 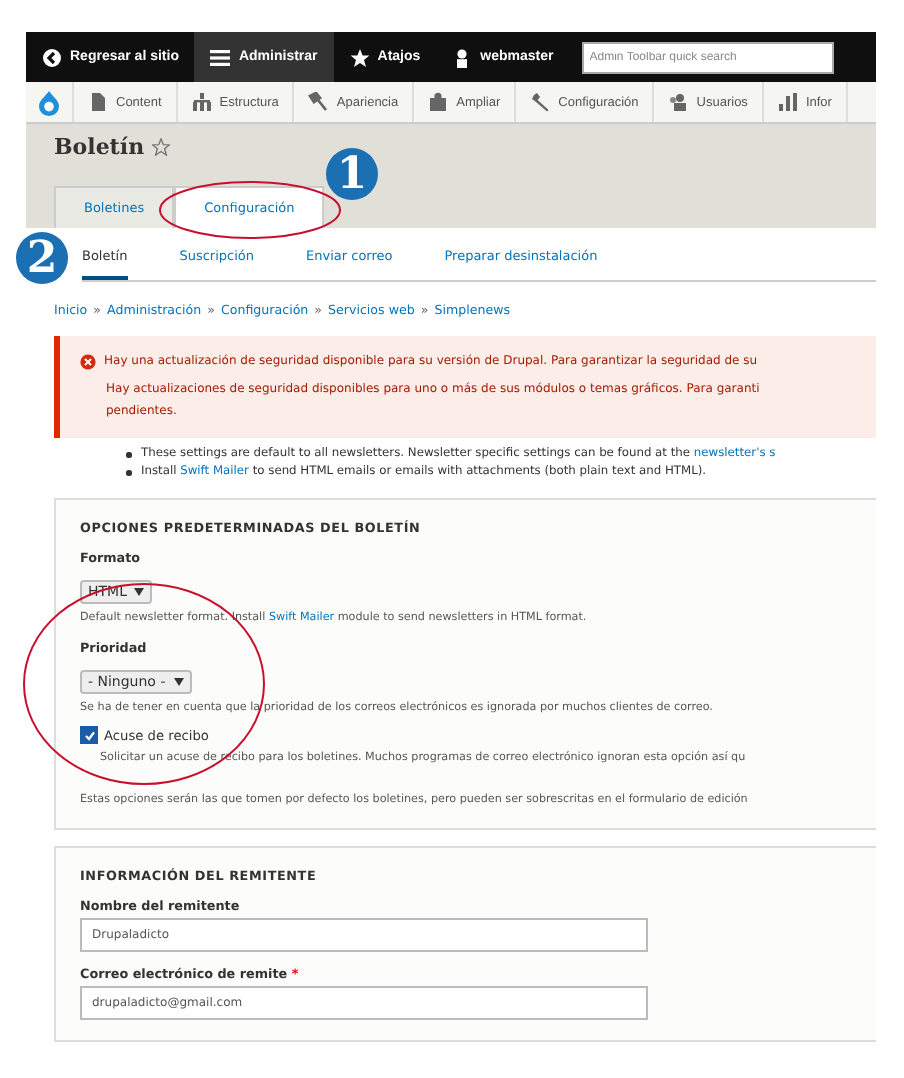 I want to click on menu-icon, so click(x=220, y=57).